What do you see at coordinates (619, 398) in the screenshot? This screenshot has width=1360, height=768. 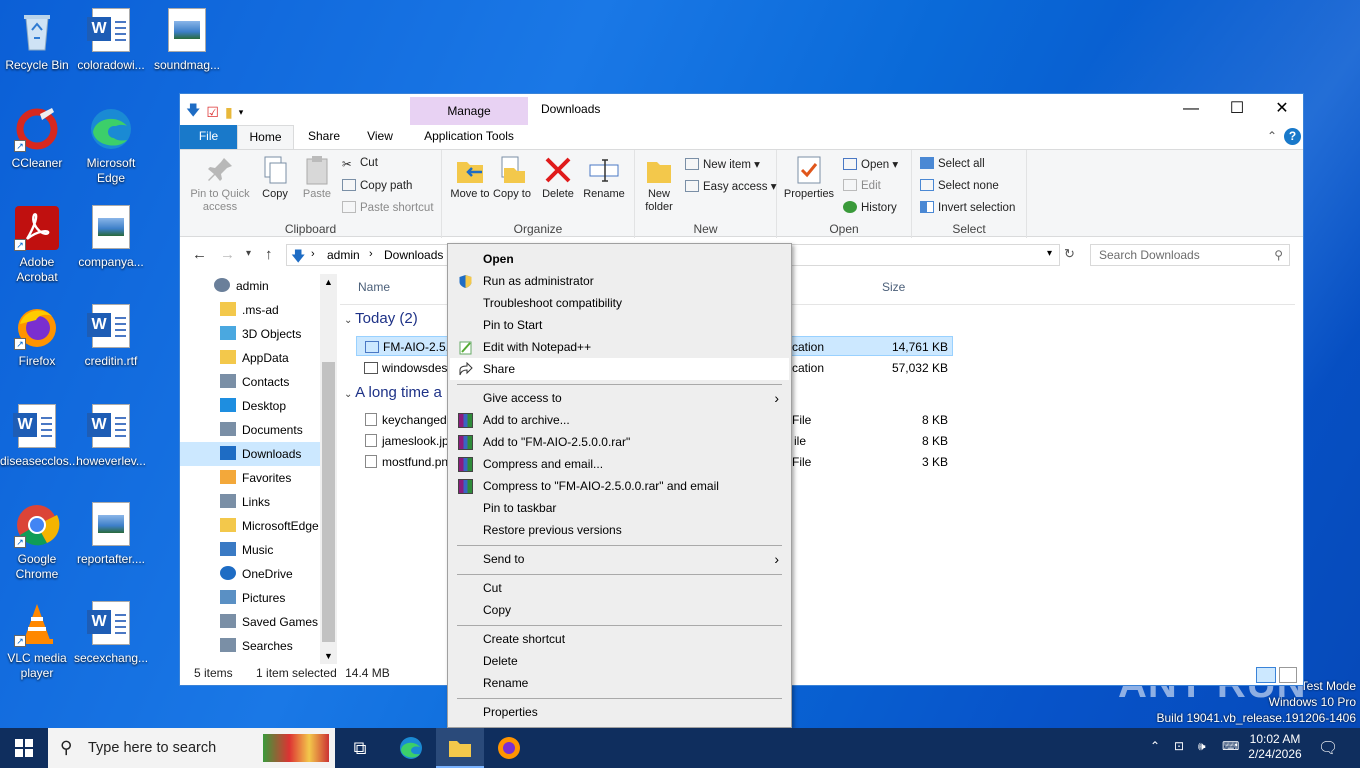 I see `menu-item-give-access-to: Give access to ›` at bounding box center [619, 398].